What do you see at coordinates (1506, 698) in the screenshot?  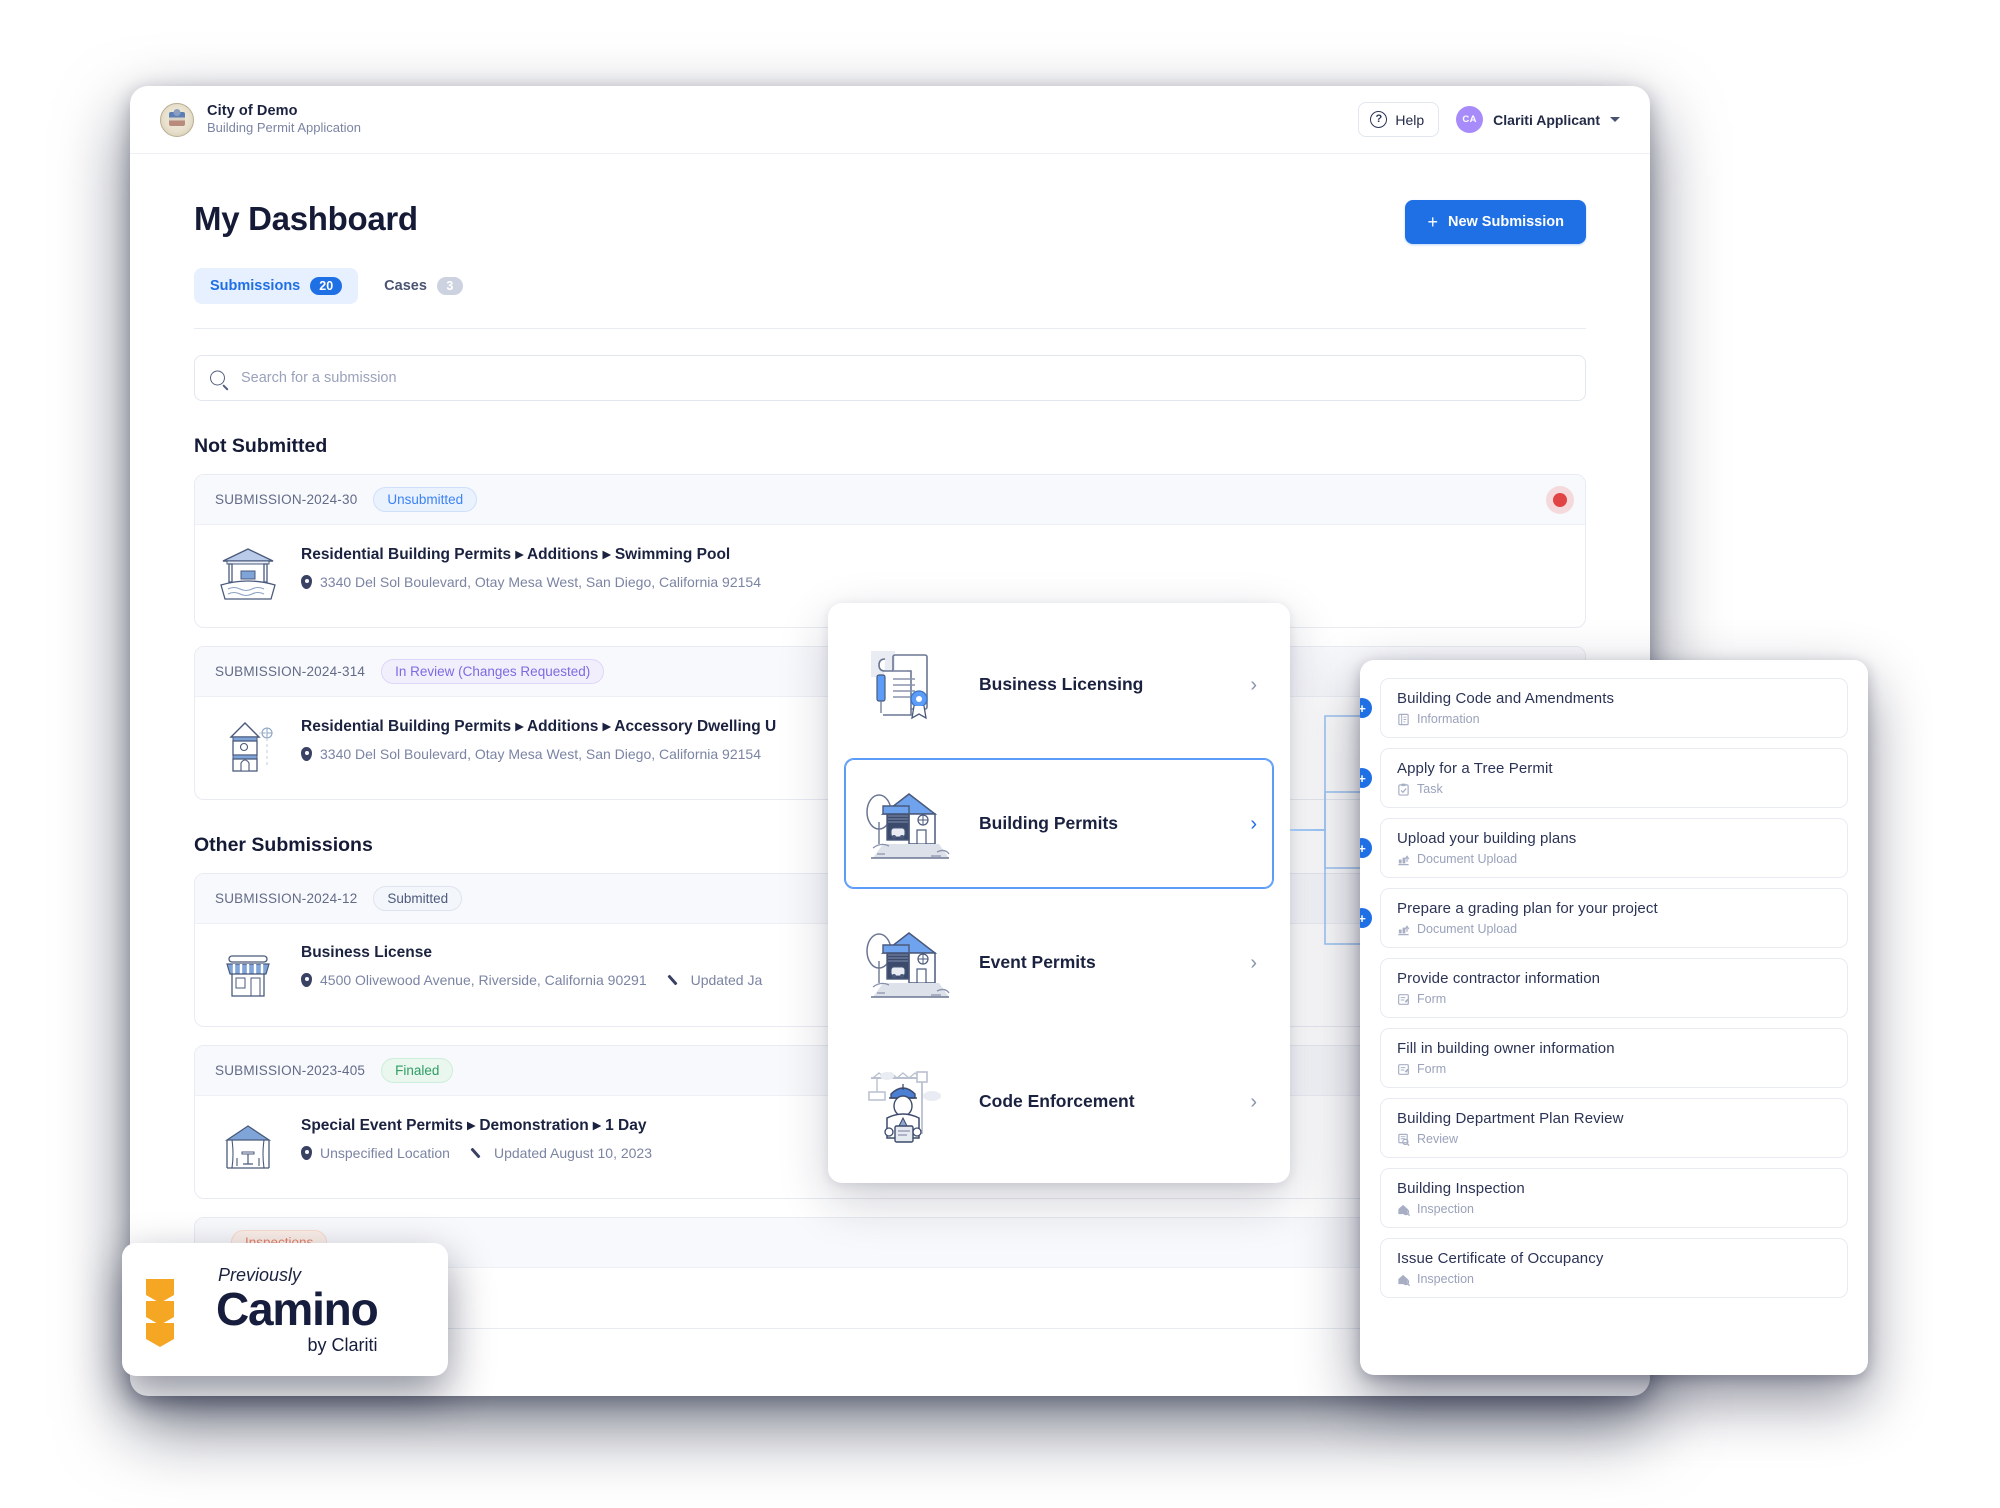 I see `workflow-item-title: Building Code and Amendments` at bounding box center [1506, 698].